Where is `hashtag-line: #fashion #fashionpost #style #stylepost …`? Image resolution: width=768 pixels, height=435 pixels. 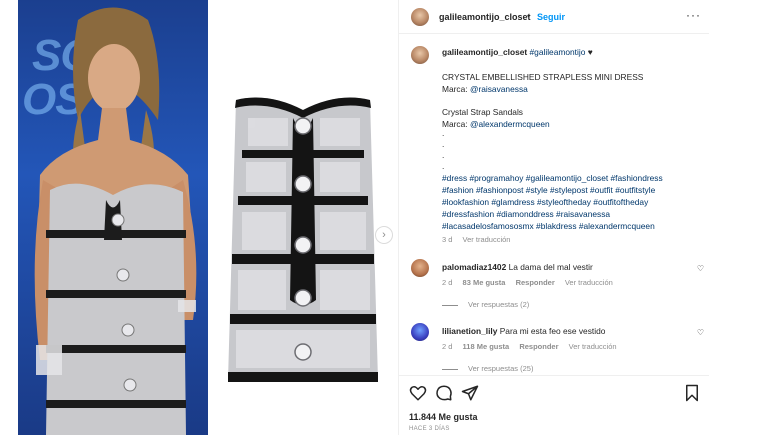 hashtag-line: #fashion #fashionpost #style #stylepost … is located at coordinates (548, 190).